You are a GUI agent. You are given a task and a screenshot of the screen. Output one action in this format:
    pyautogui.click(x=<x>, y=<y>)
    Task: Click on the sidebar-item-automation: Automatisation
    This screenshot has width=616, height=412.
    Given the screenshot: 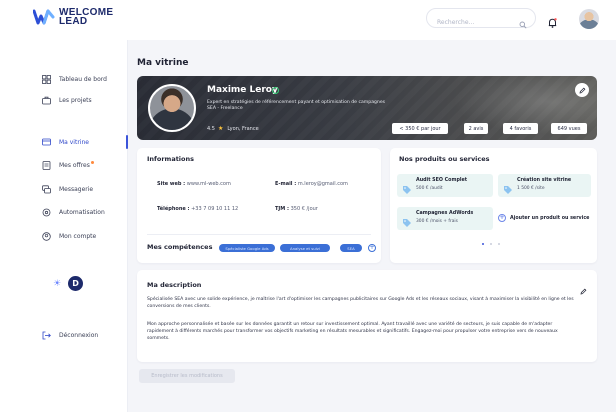 What is the action you would take?
    pyautogui.click(x=73, y=212)
    